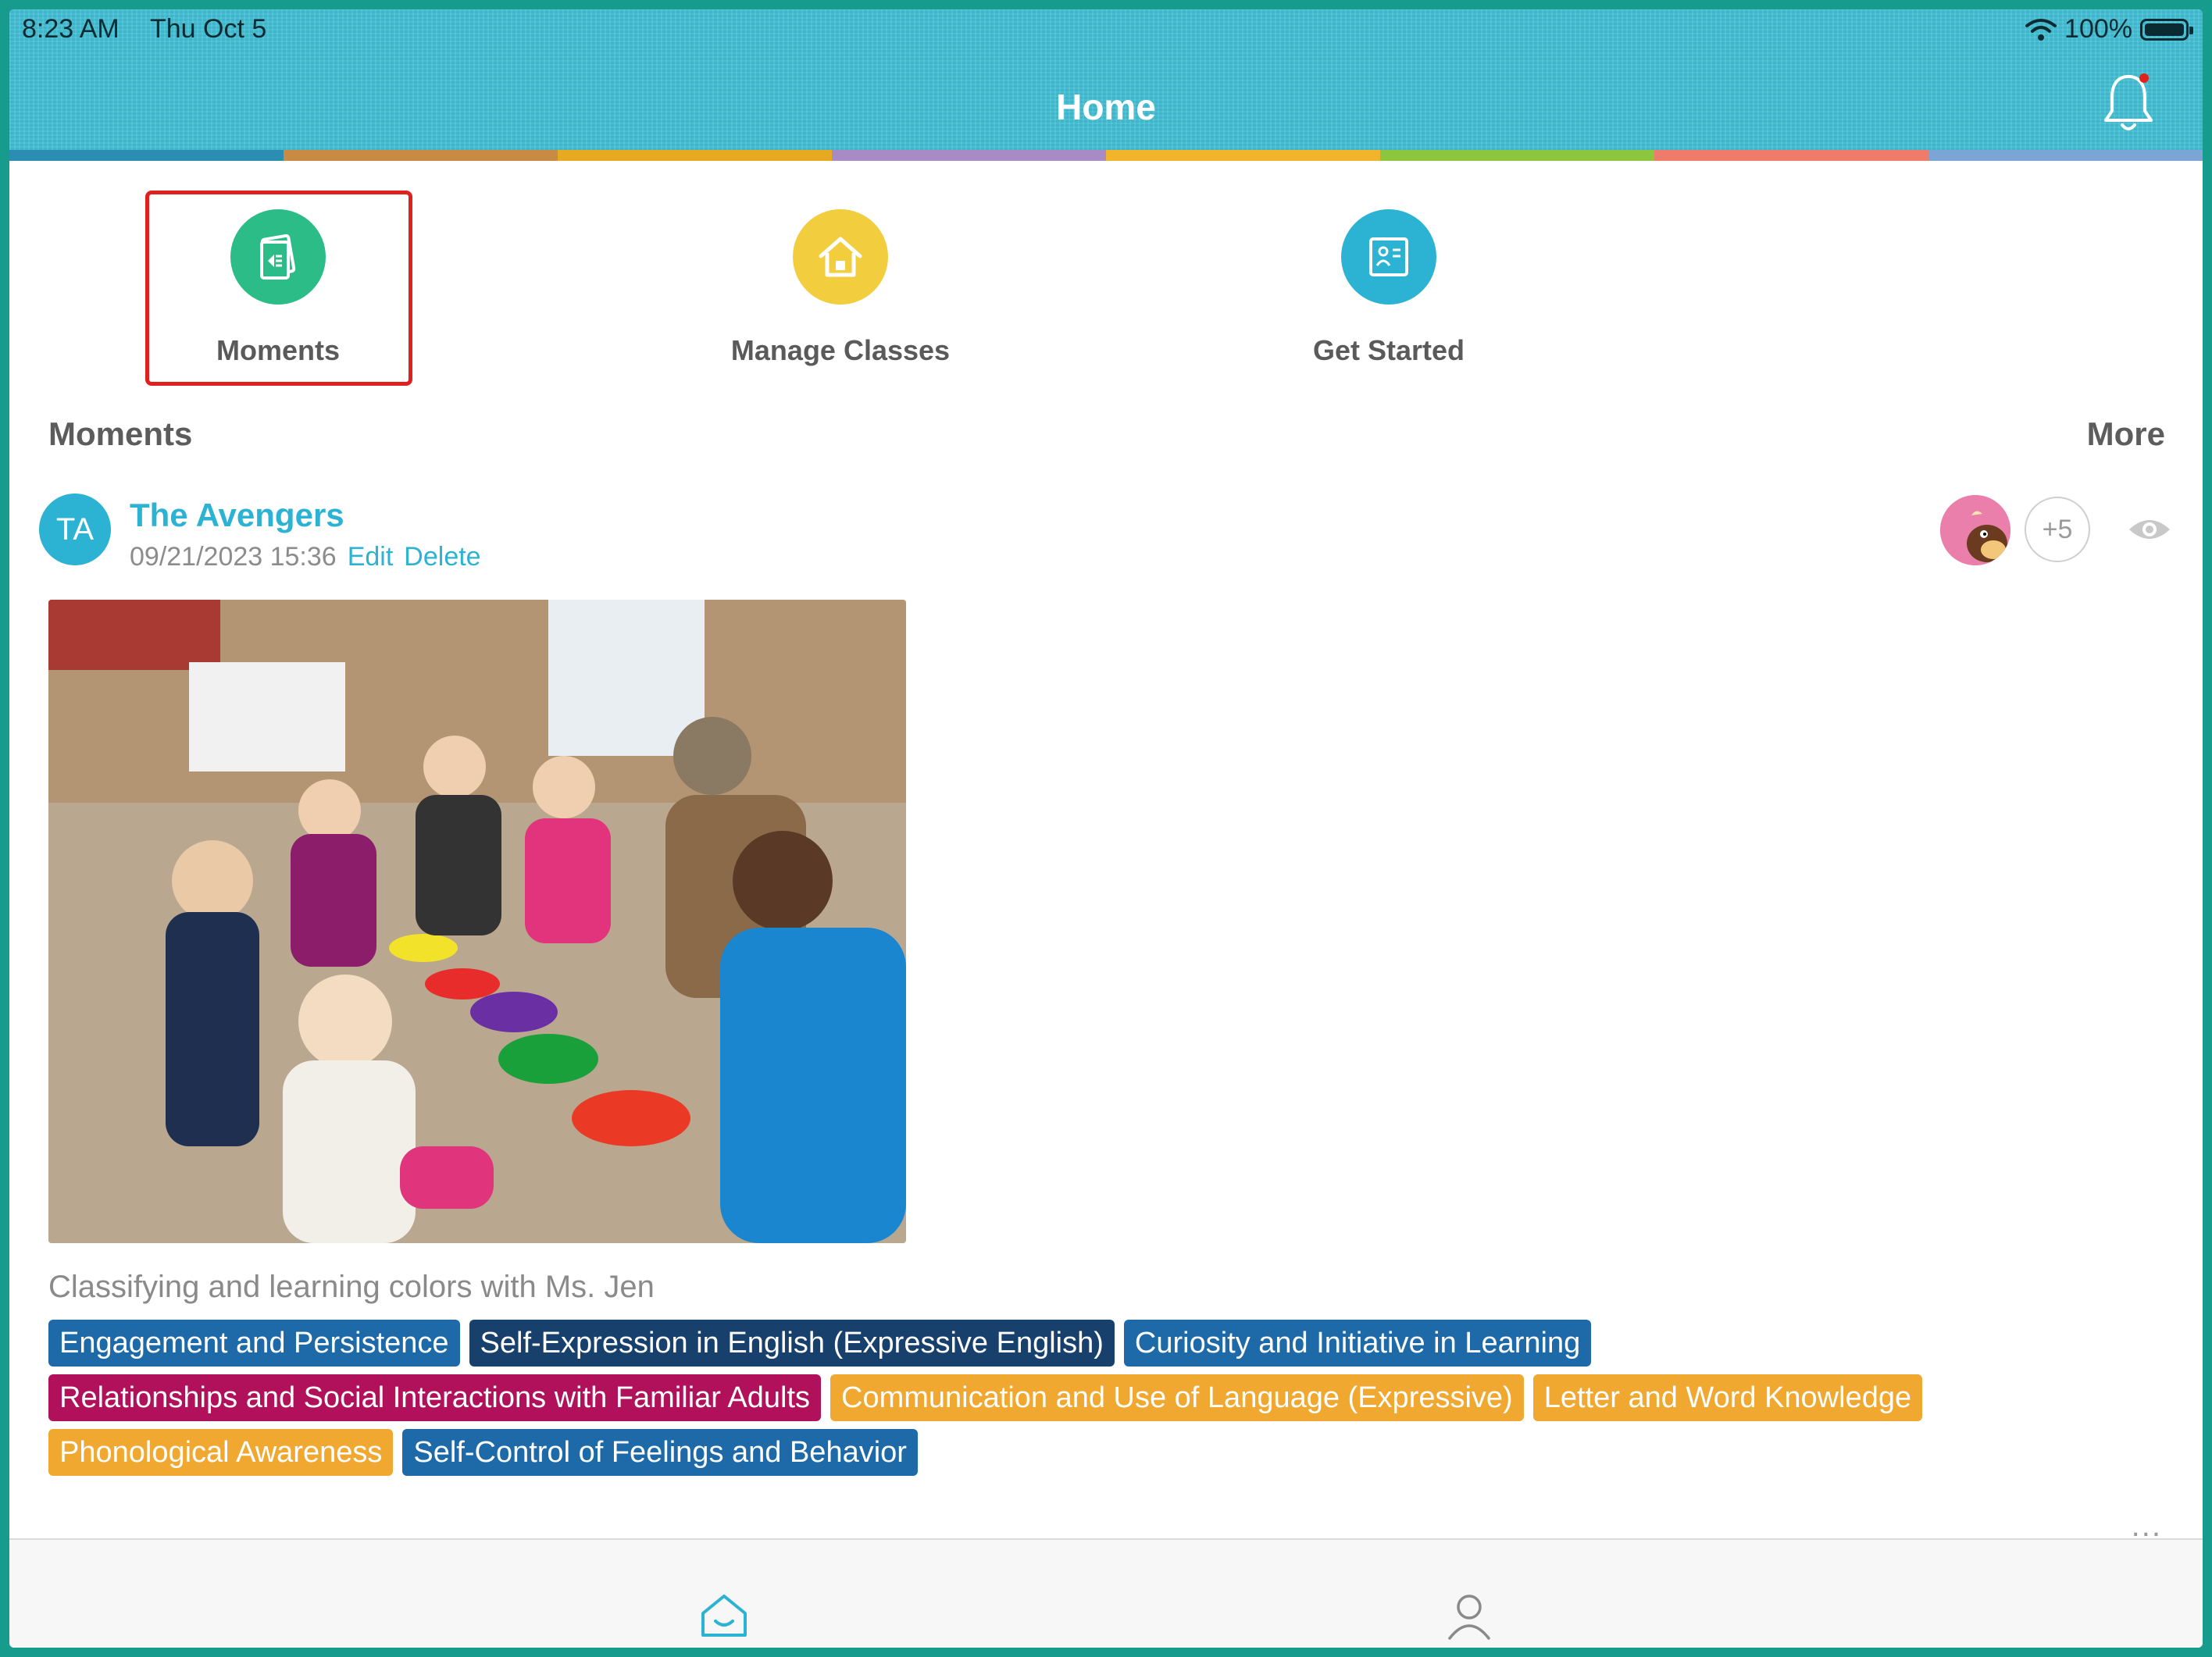 Image resolution: width=2212 pixels, height=1657 pixels. Describe the element at coordinates (208, 29) in the screenshot. I see `status-date: Thu Oct 5` at that location.